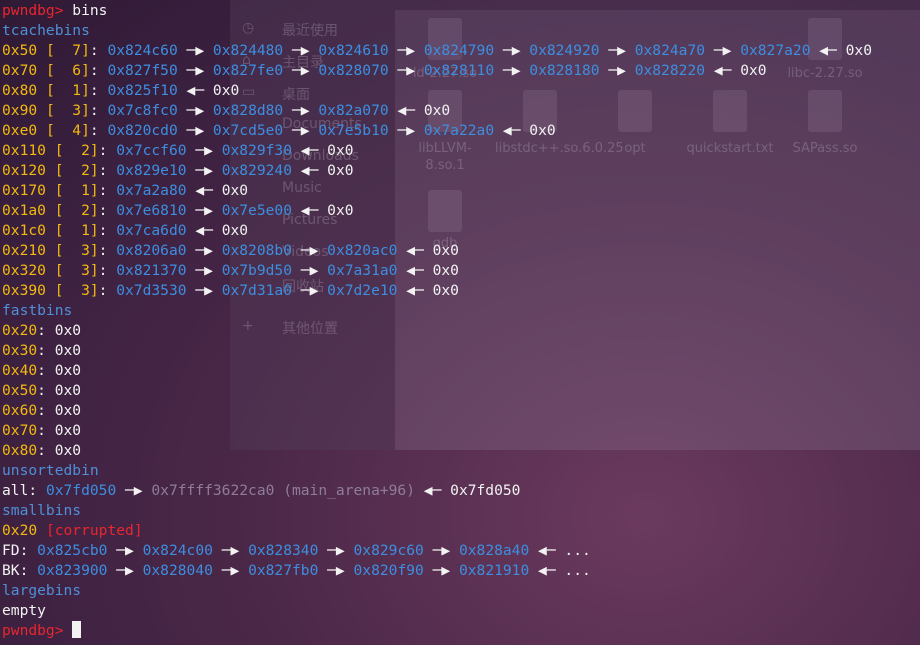  What do you see at coordinates (151, 190) in the screenshot?
I see `chain-address: 0x7a2a80` at bounding box center [151, 190].